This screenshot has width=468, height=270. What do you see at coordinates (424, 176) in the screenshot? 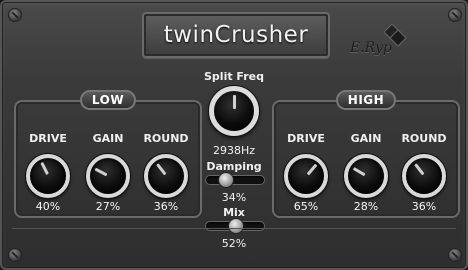
I see `high-round-knob` at bounding box center [424, 176].